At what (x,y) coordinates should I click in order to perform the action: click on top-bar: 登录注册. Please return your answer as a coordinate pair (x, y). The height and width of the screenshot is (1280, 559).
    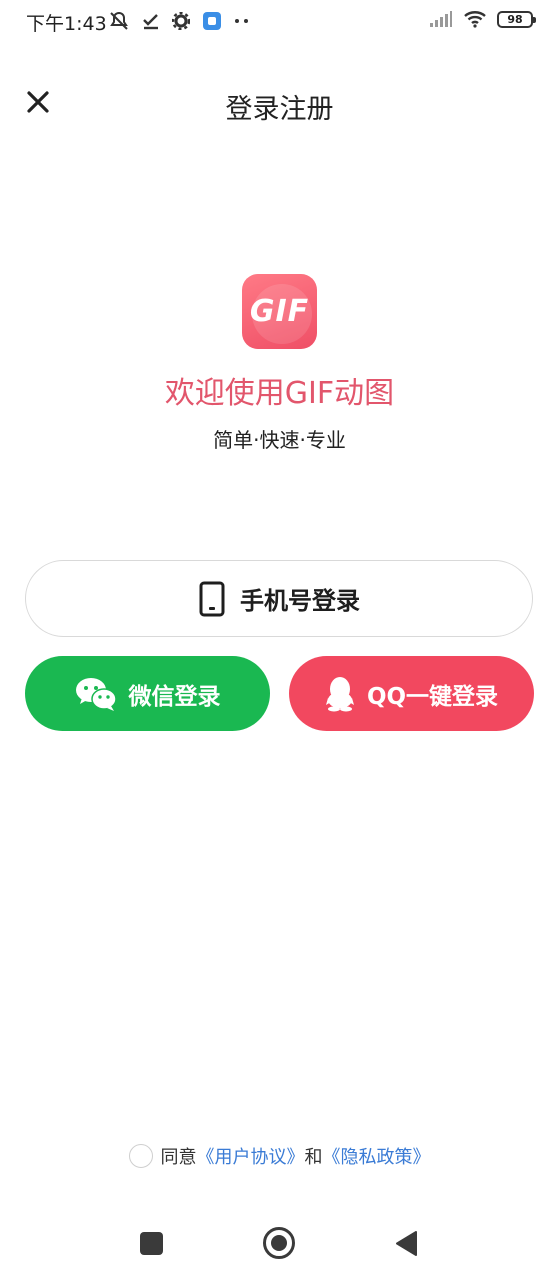
    Looking at the image, I should click on (279, 104).